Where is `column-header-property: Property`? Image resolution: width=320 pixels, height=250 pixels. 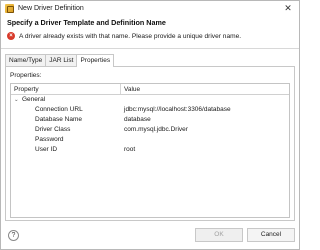 column-header-property: Property is located at coordinates (66, 89).